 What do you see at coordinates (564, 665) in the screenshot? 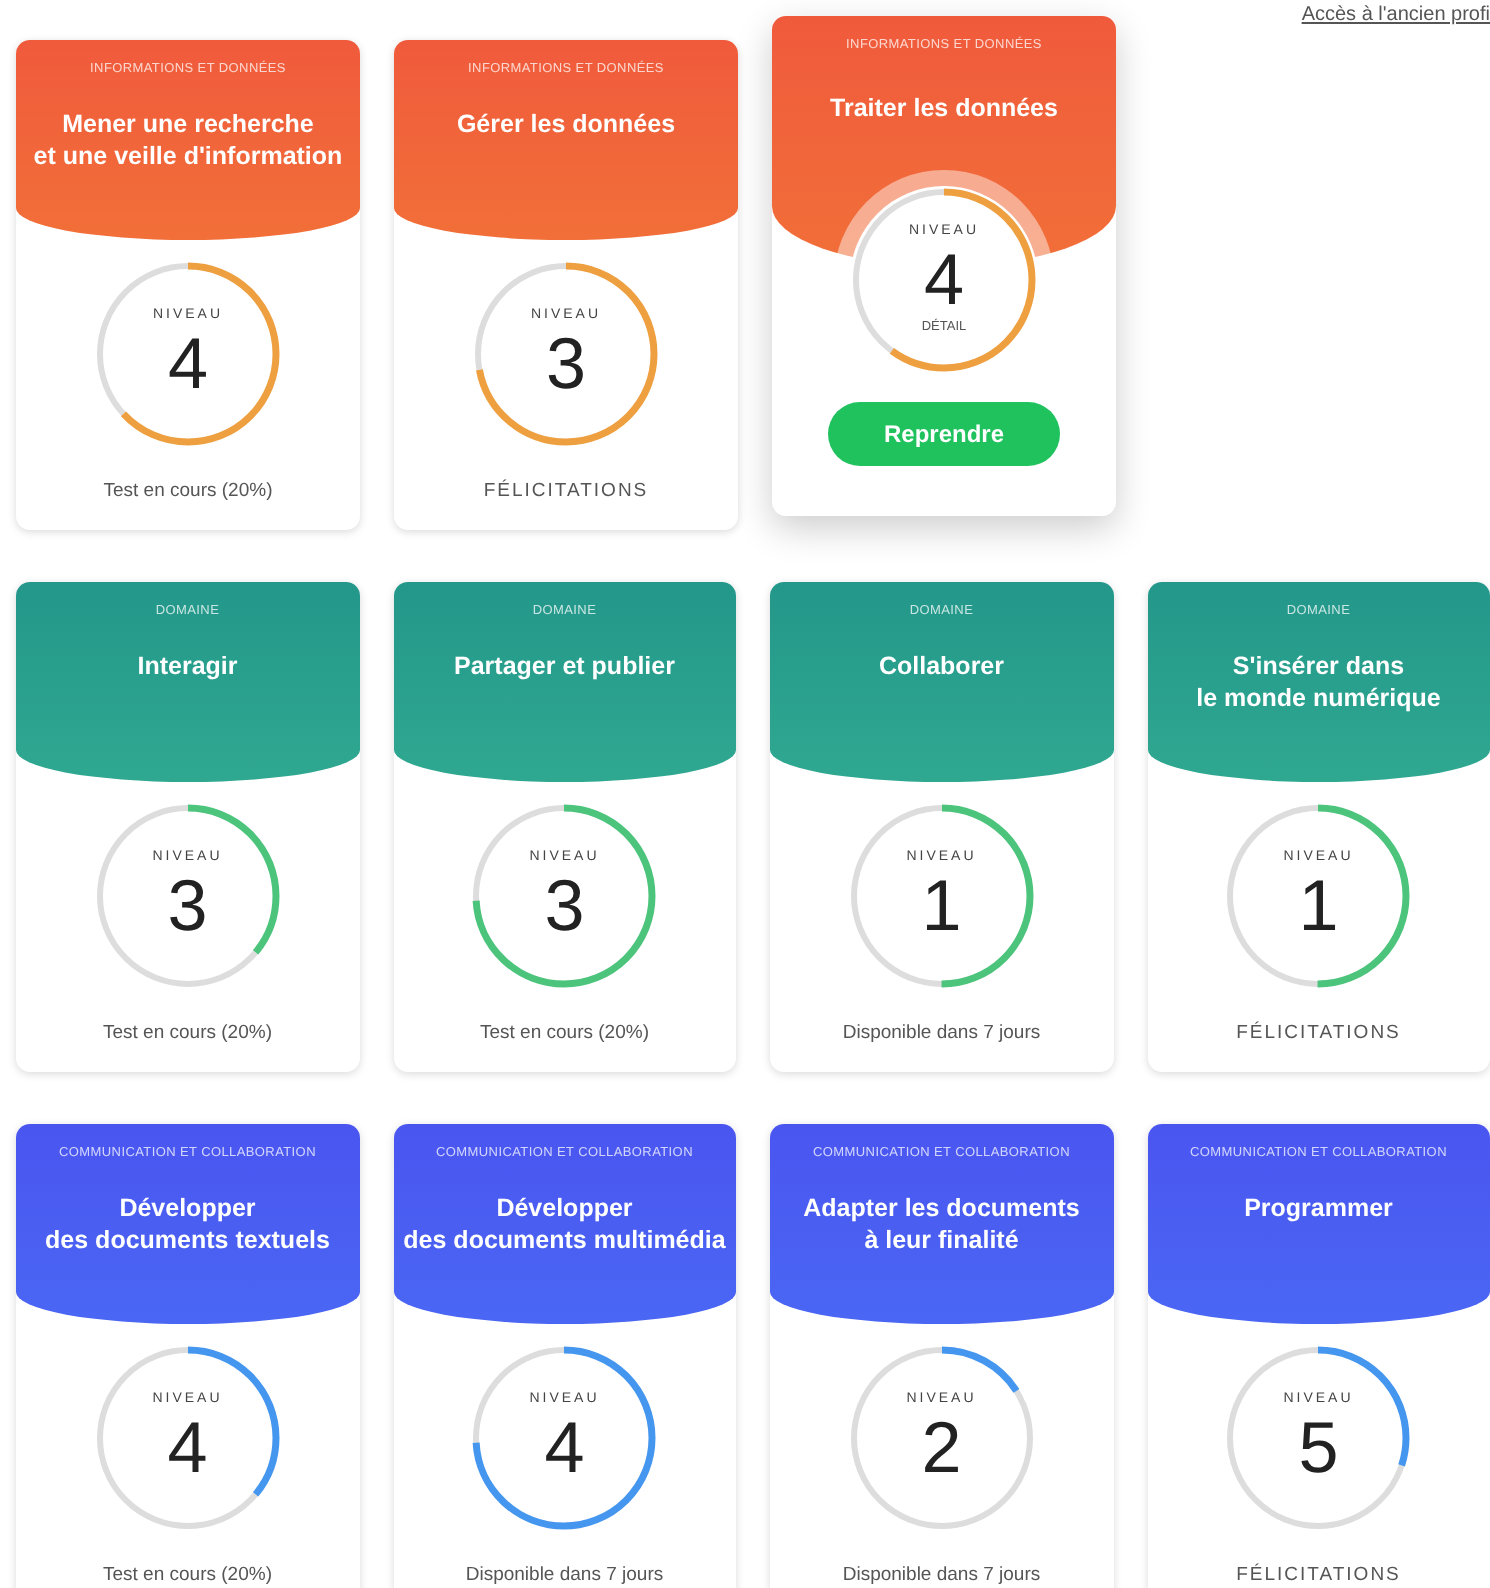
I see `card-title: Partager et publier` at bounding box center [564, 665].